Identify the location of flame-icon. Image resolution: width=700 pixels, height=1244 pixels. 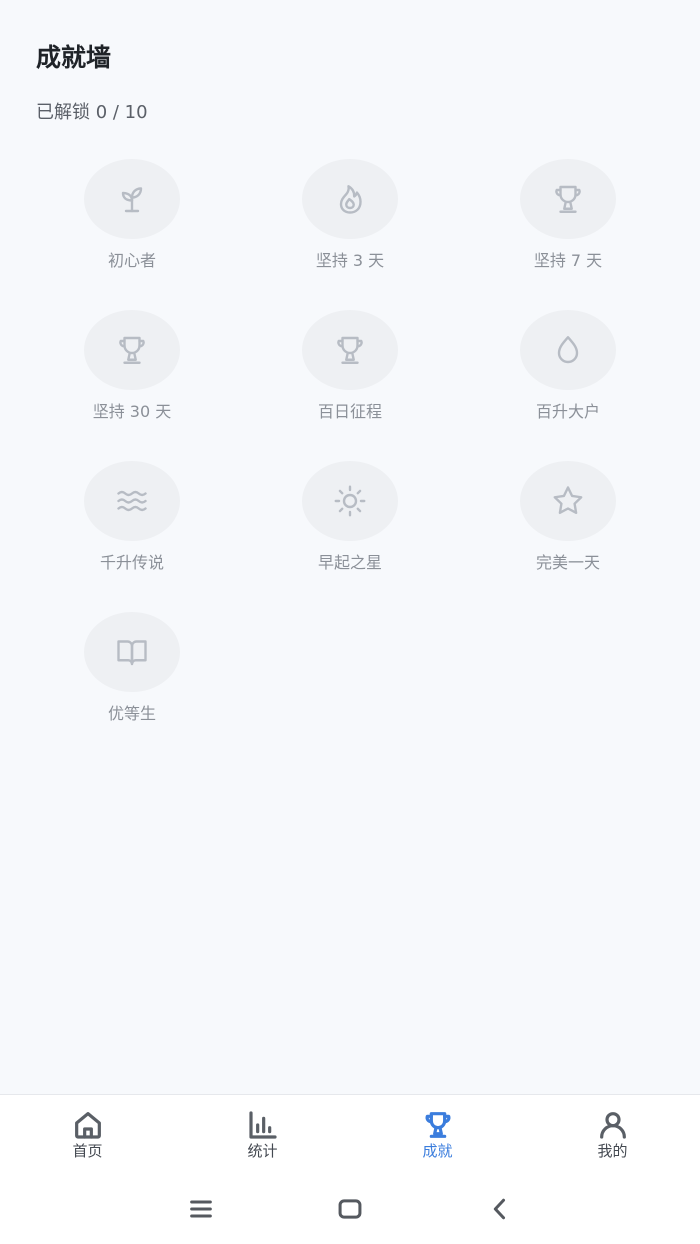
(350, 199).